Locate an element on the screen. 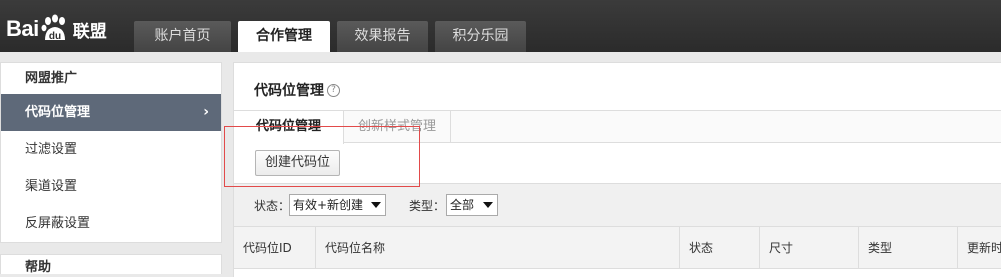  main-nav: 账户首页 合作管理 效果报告 积分乐园 is located at coordinates (333, 36).